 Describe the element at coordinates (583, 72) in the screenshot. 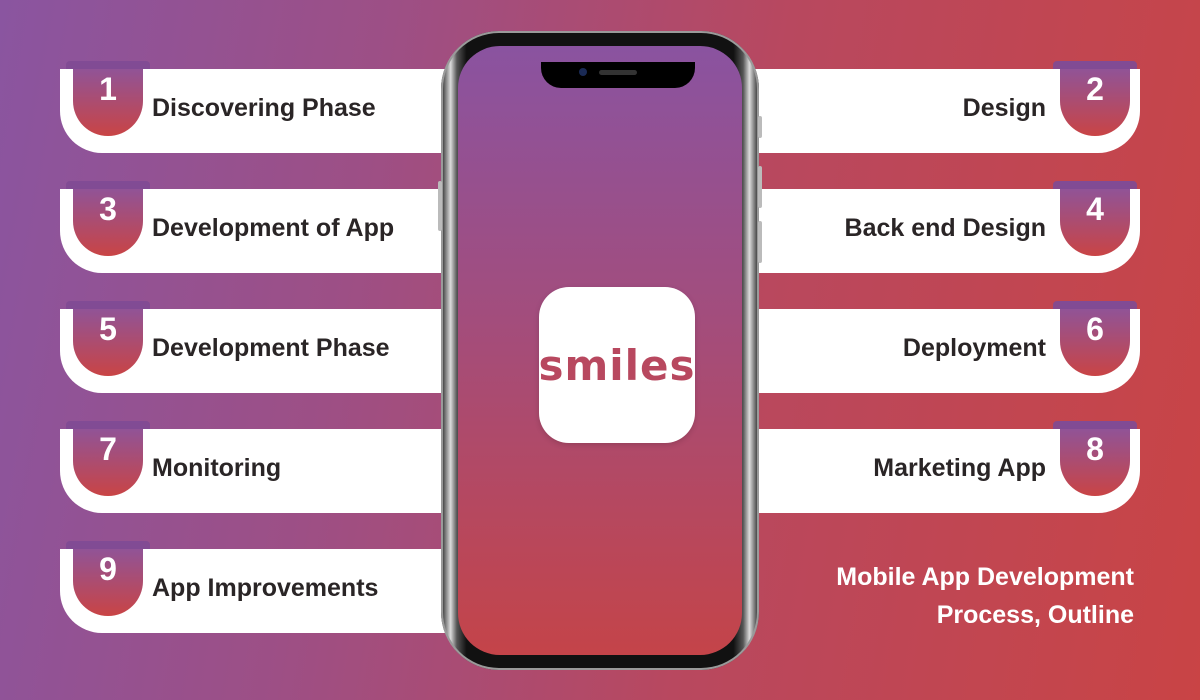

I see `camera-icon` at that location.